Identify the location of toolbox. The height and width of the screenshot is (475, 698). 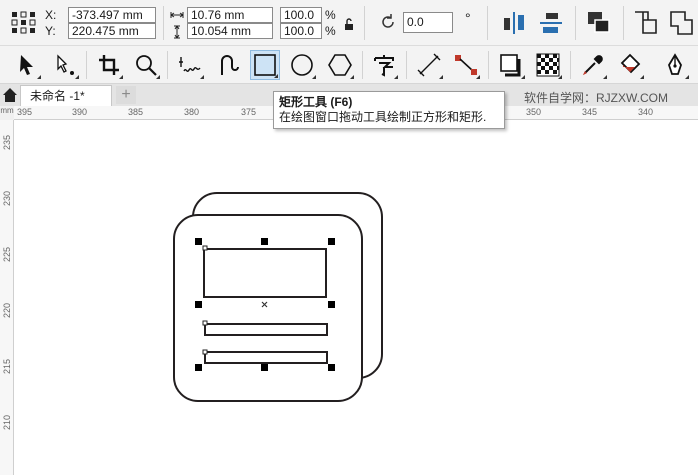
(349, 65).